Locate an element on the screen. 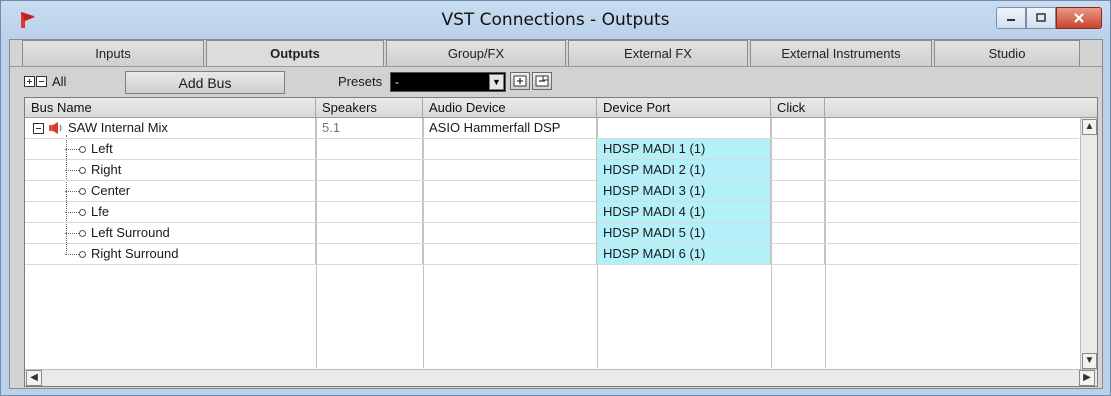 The height and width of the screenshot is (396, 1111). toolbar: All Add Bus Presets - ▼ is located at coordinates (556, 81).